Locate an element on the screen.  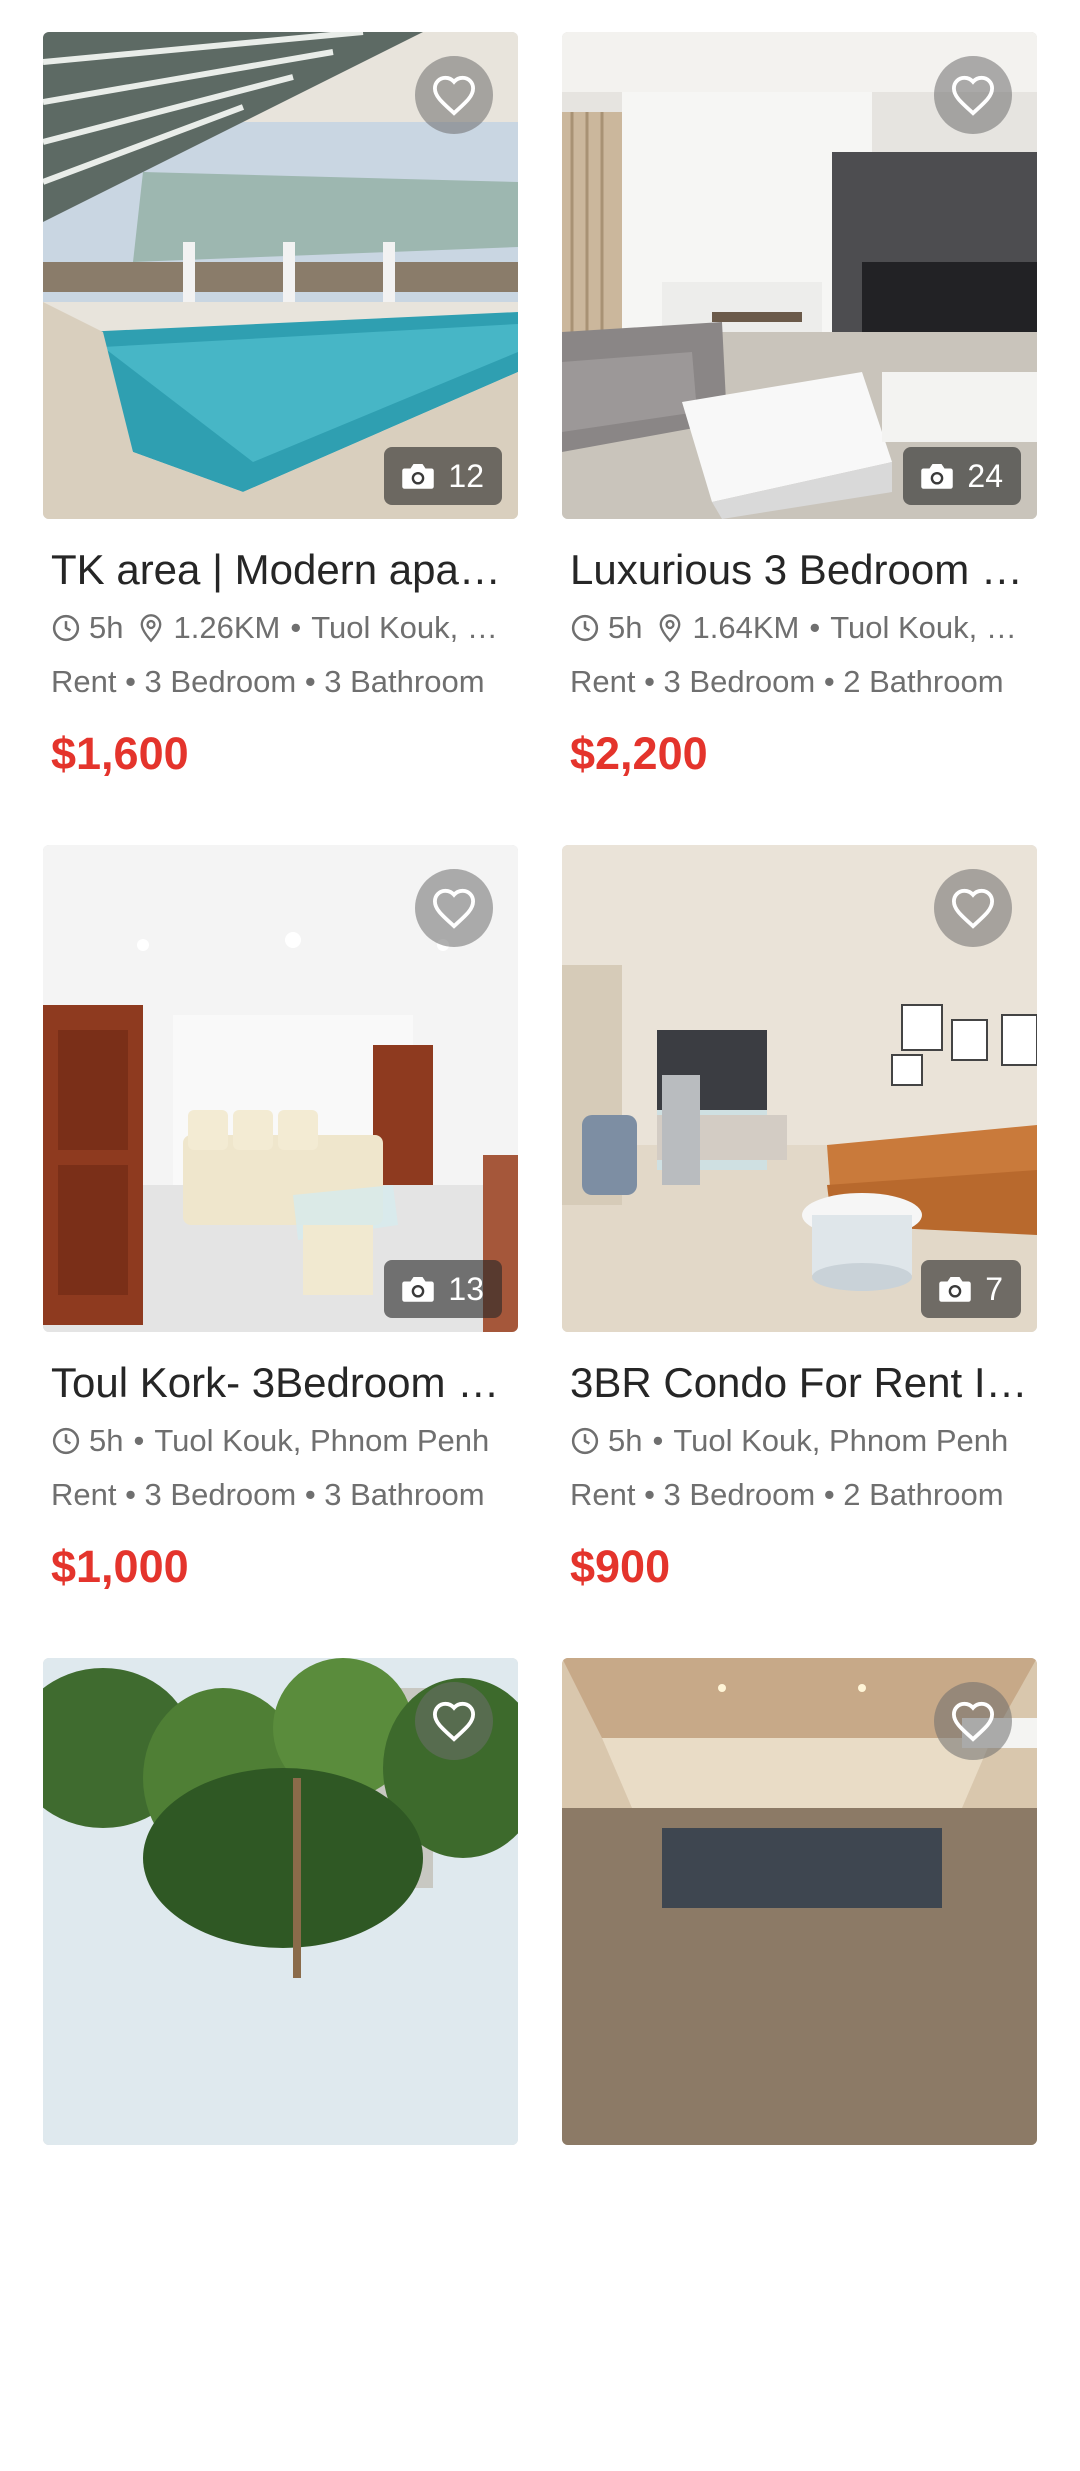
listing-title: Toul Kork- 3Bedroom apartment is located at coordinates (277, 1383).